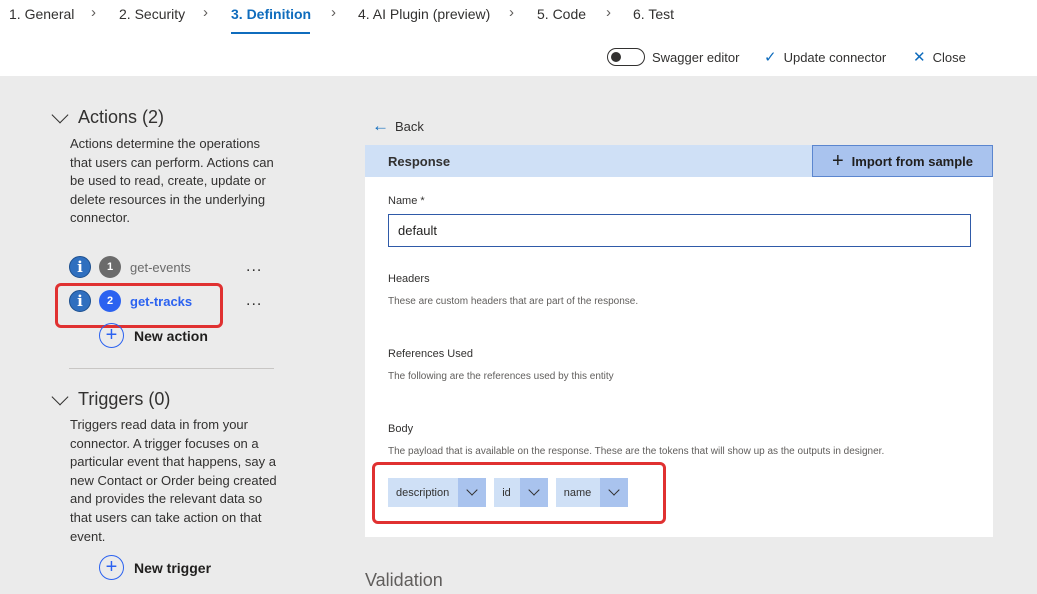 This screenshot has height=594, width=1037. What do you see at coordinates (409, 279) in the screenshot?
I see `headers-label: Headers` at bounding box center [409, 279].